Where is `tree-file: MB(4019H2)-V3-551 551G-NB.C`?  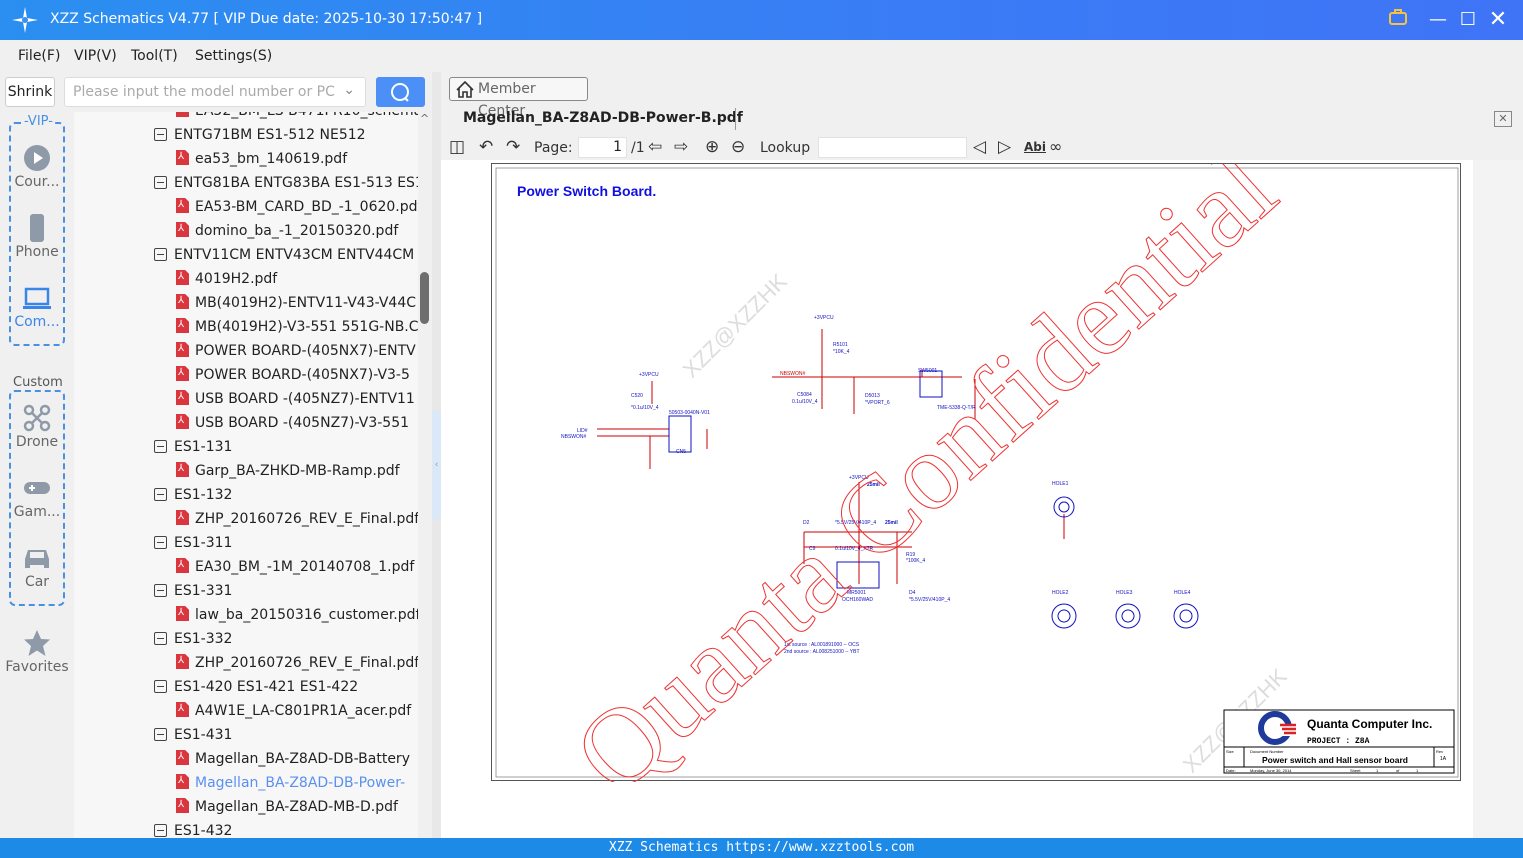 tree-file: MB(4019H2)-V3-551 551G-NB.C is located at coordinates (297, 327).